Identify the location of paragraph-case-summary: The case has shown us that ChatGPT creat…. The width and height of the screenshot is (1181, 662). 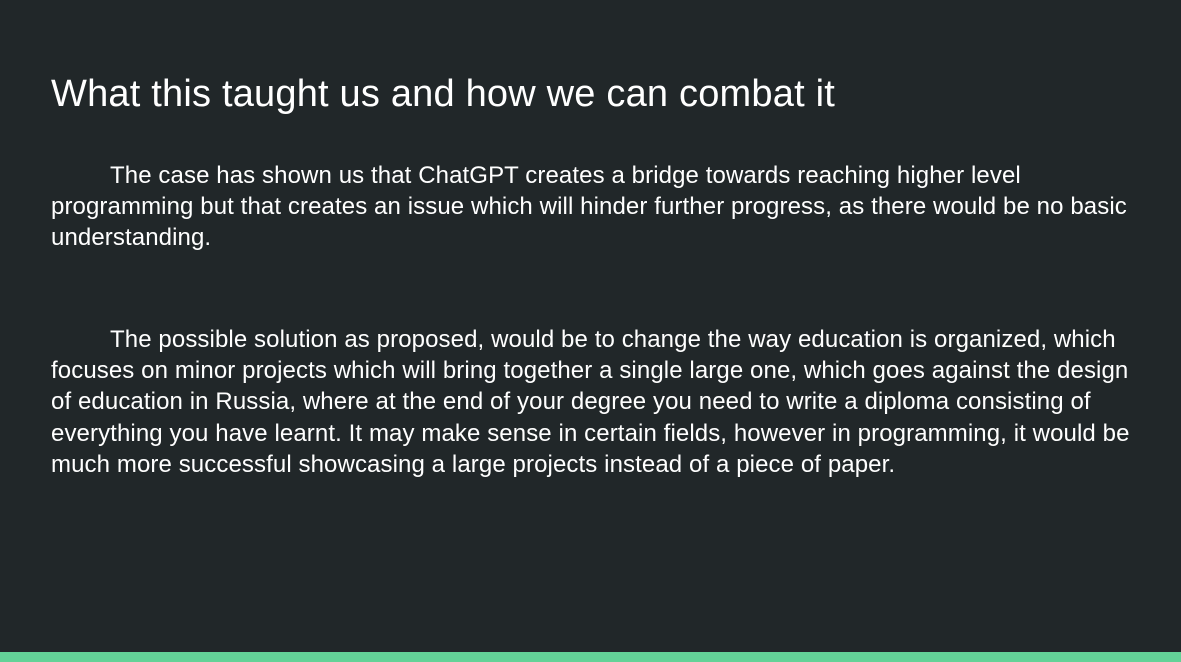
(589, 207).